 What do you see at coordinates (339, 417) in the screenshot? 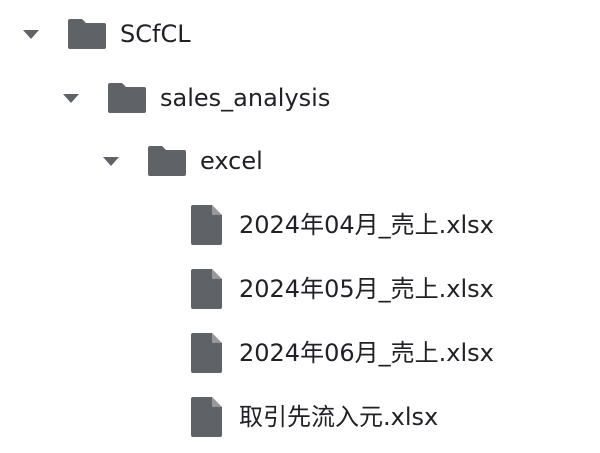
I see `file-label: 取引先流入元.xlsx` at bounding box center [339, 417].